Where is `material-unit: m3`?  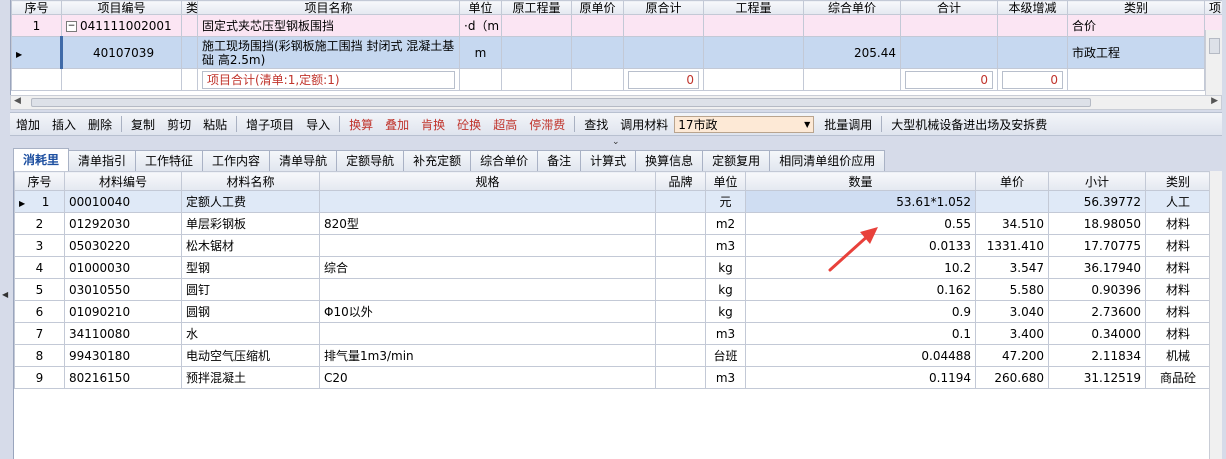 material-unit: m3 is located at coordinates (725, 333).